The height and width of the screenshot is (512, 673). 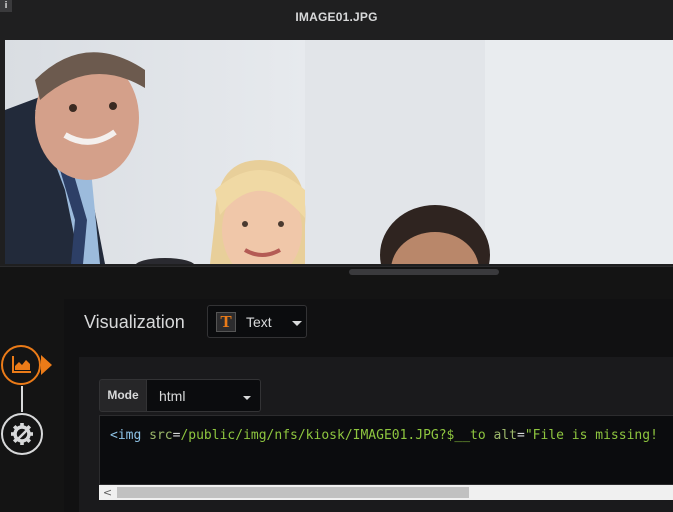 I want to click on code-tag: <img, so click(x=126, y=435).